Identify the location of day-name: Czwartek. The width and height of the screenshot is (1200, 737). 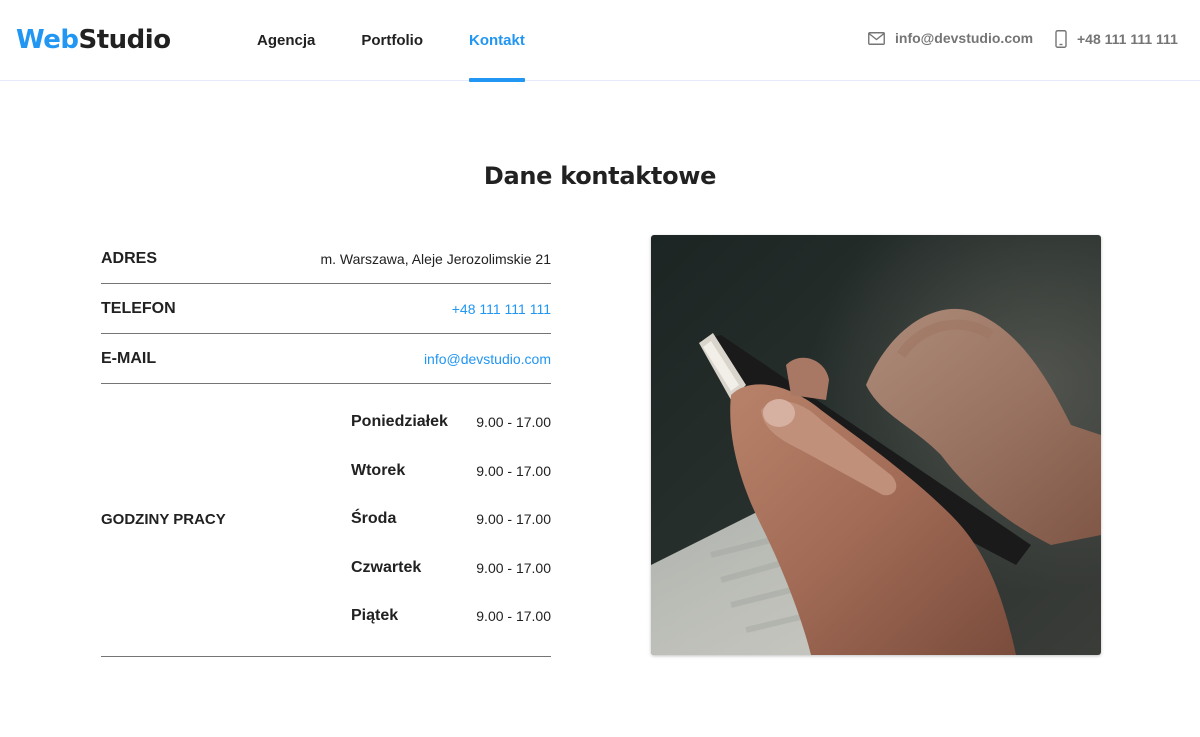
(386, 567).